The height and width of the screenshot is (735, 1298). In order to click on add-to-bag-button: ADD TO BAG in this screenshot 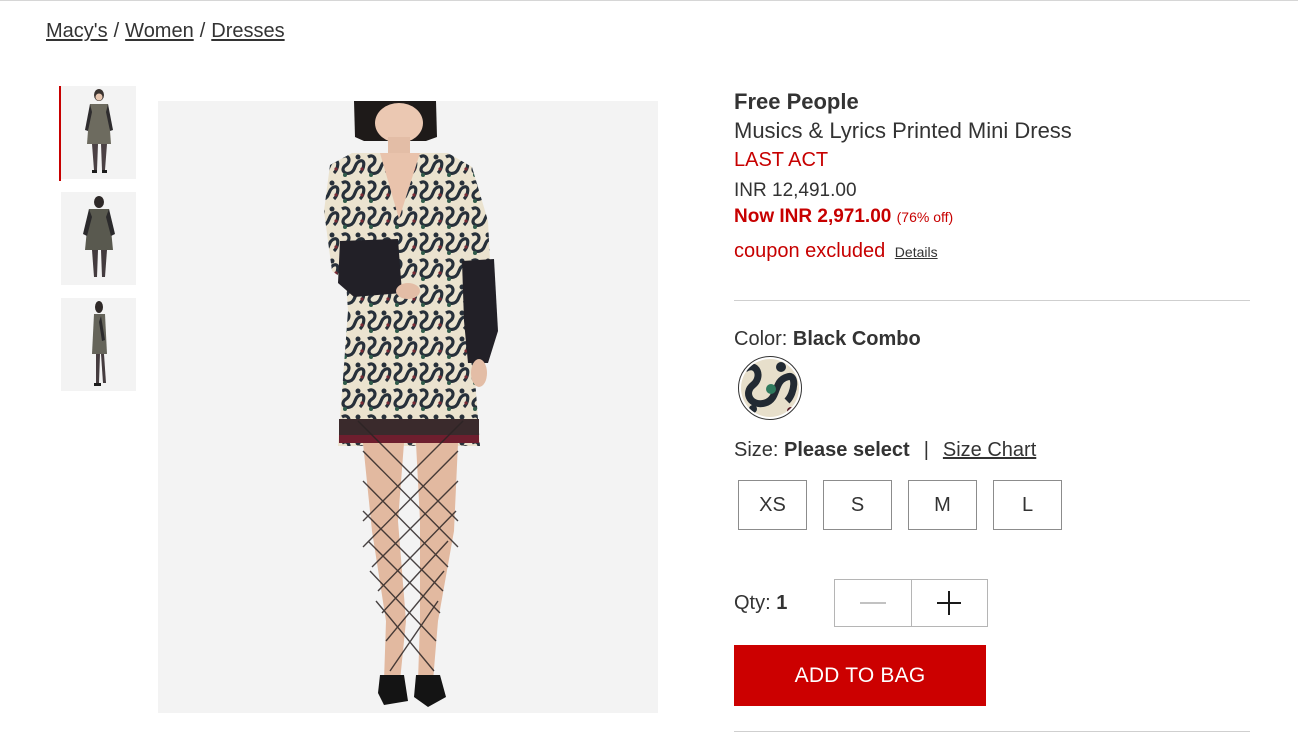, I will do `click(860, 675)`.